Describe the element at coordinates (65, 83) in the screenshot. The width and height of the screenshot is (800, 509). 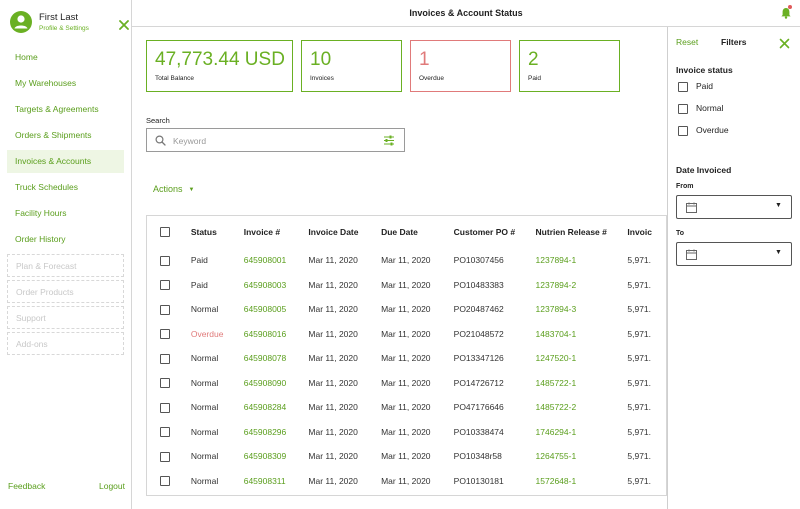
I see `sidebar-item-my-warehouses: My Warehouses` at that location.